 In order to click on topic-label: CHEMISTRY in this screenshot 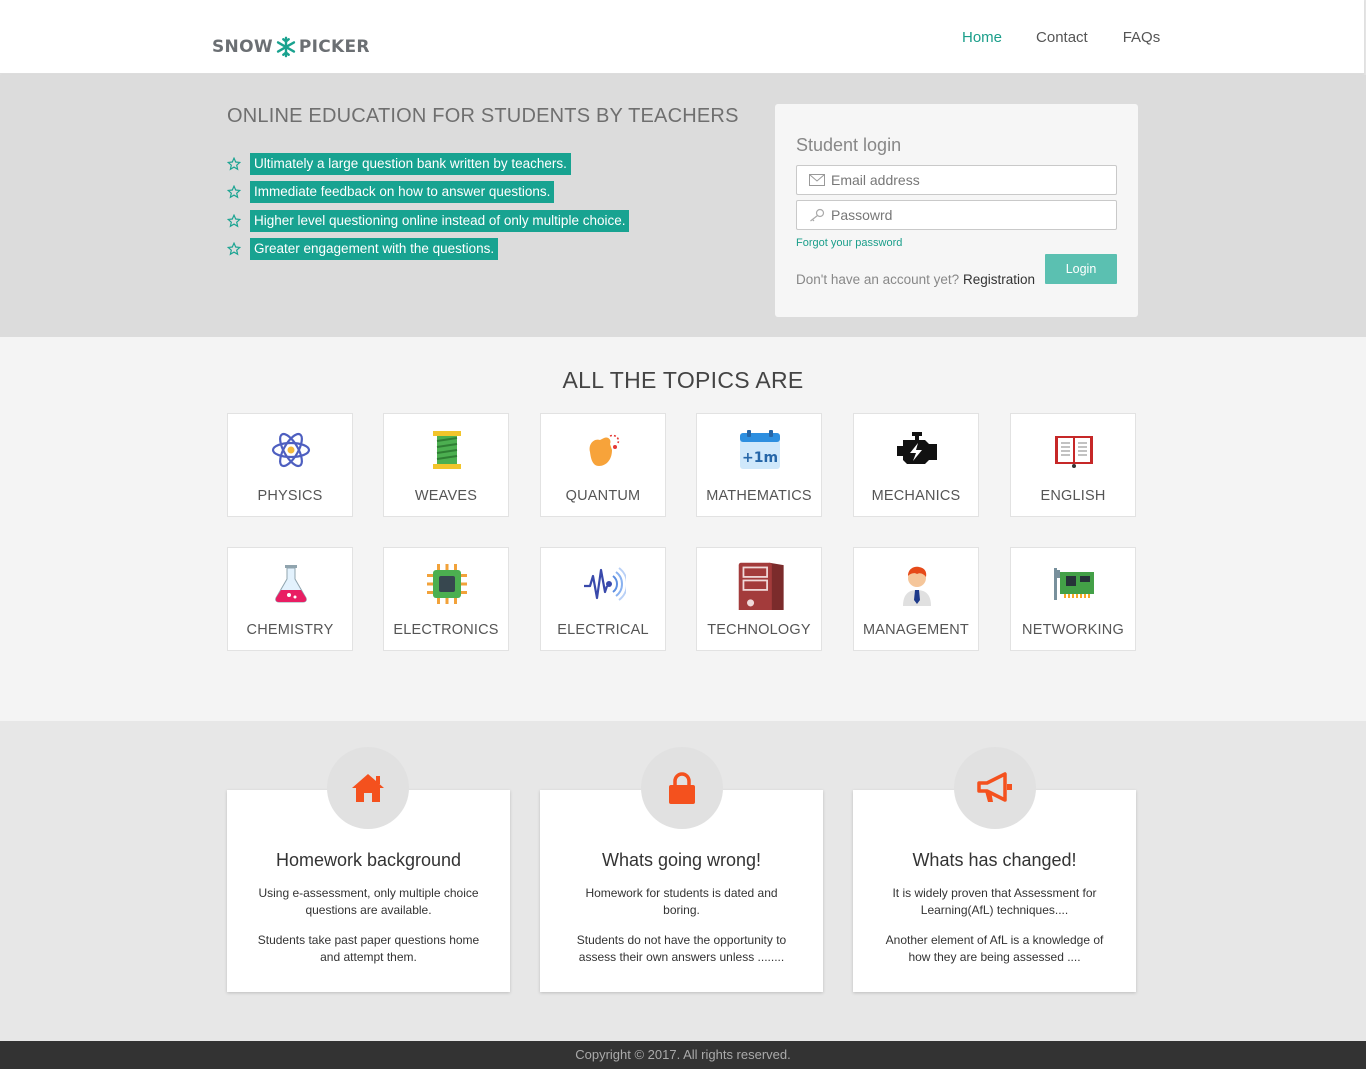, I will do `click(290, 630)`.